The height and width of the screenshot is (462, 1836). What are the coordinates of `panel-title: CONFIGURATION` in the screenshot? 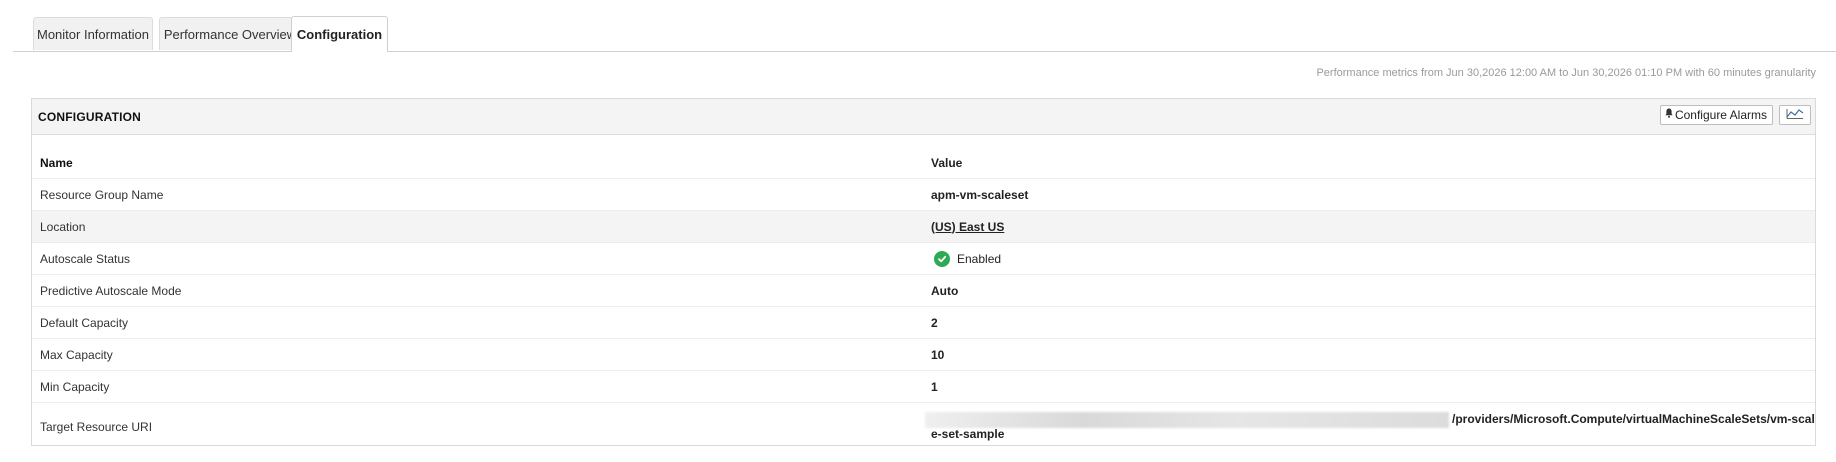 It's located at (90, 117).